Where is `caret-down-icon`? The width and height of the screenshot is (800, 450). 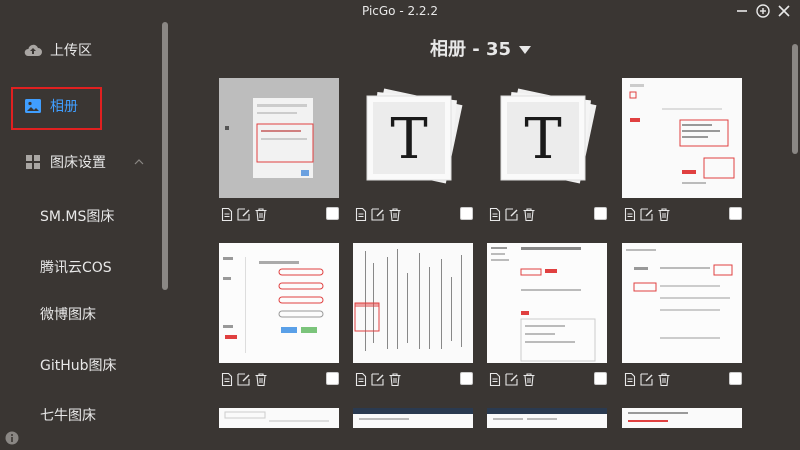
caret-down-icon is located at coordinates (525, 48).